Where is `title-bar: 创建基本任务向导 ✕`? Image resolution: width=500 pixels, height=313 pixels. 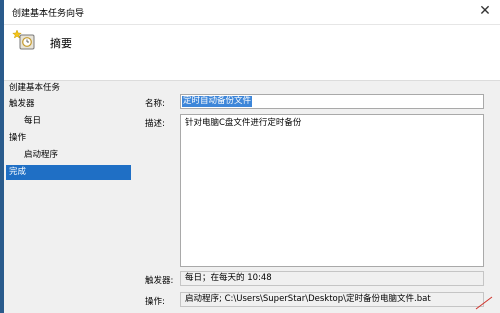 title-bar: 创建基本任务向导 ✕ is located at coordinates (252, 12).